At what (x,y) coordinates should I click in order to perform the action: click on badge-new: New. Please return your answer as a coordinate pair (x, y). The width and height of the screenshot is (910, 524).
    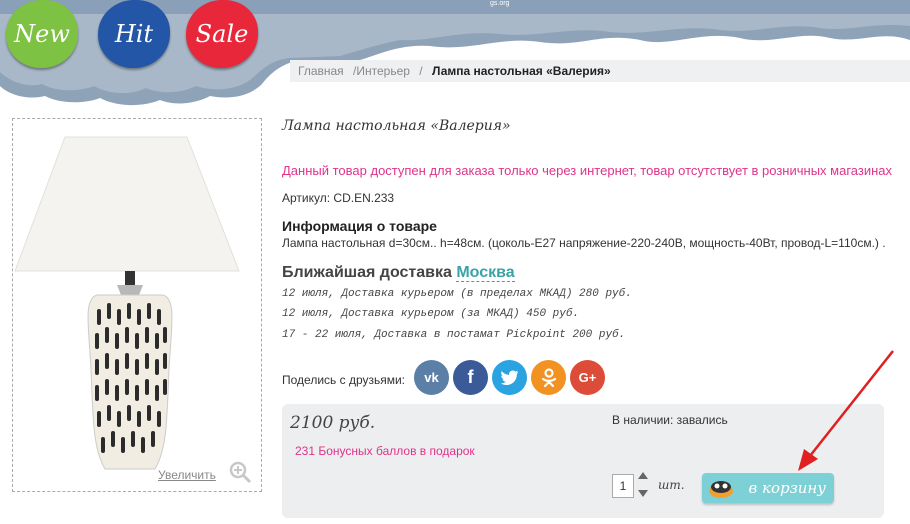
    Looking at the image, I should click on (42, 34).